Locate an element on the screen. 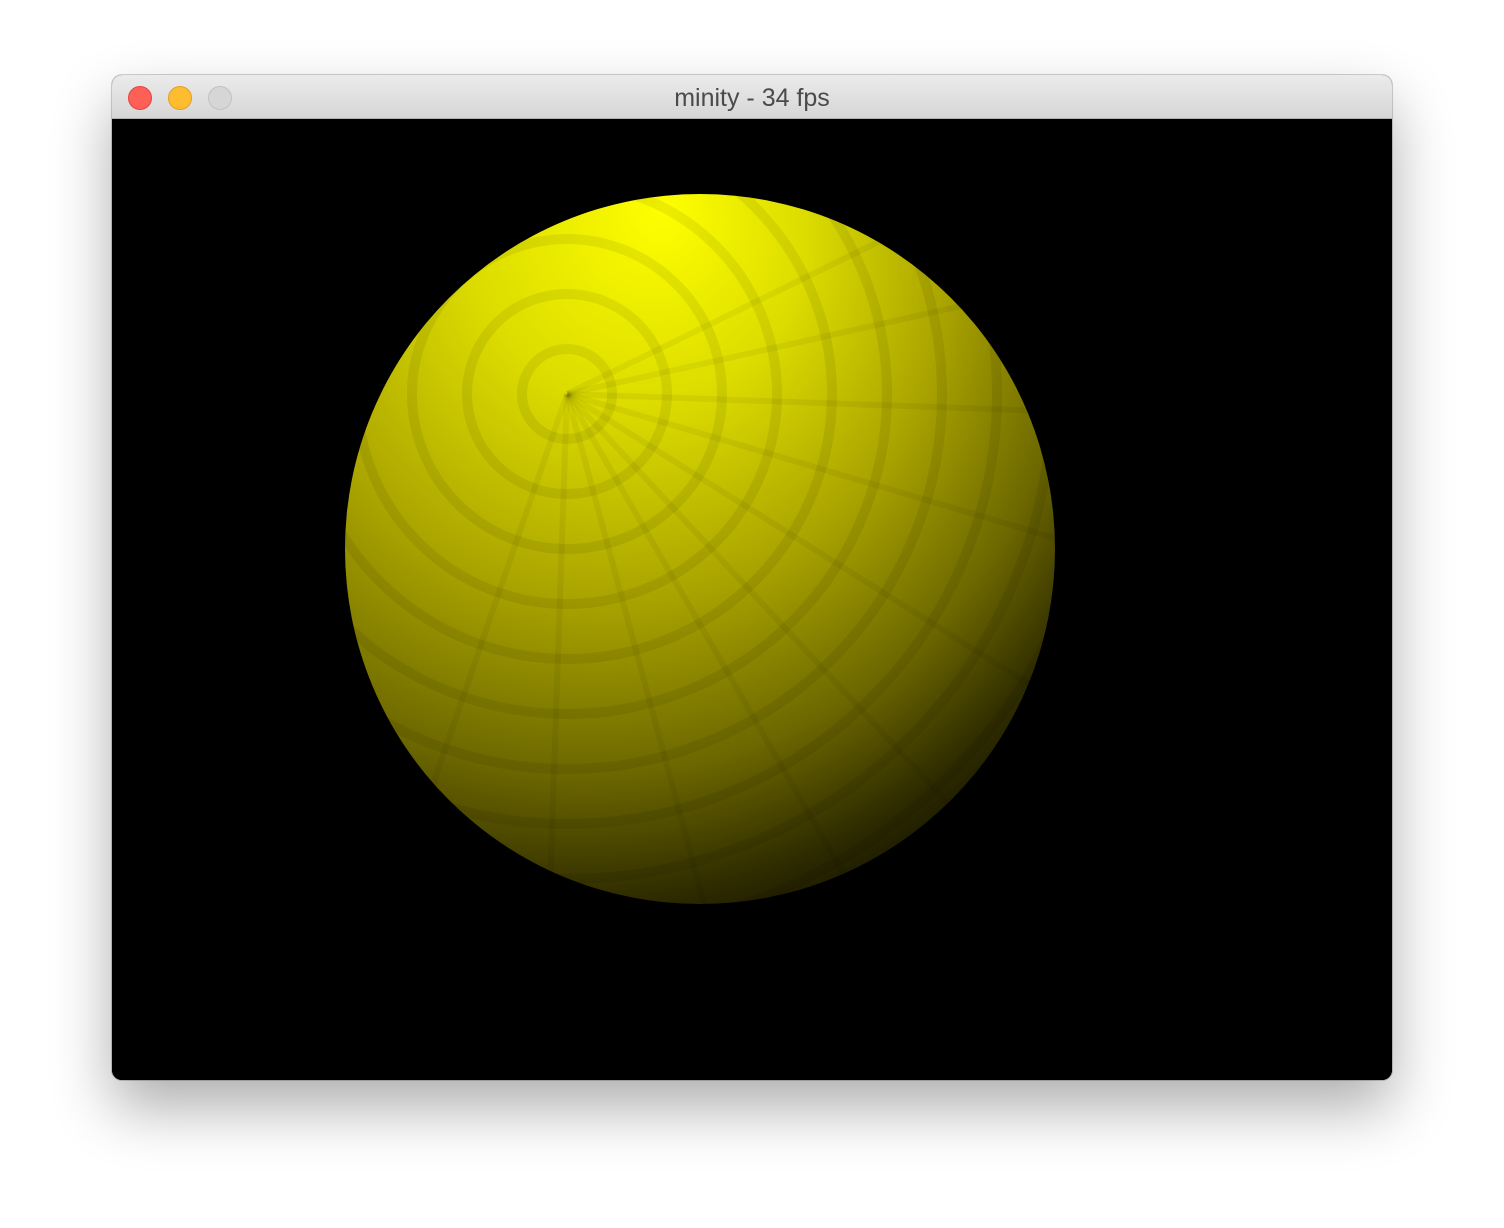  window-title: minity - 34 fps is located at coordinates (752, 98).